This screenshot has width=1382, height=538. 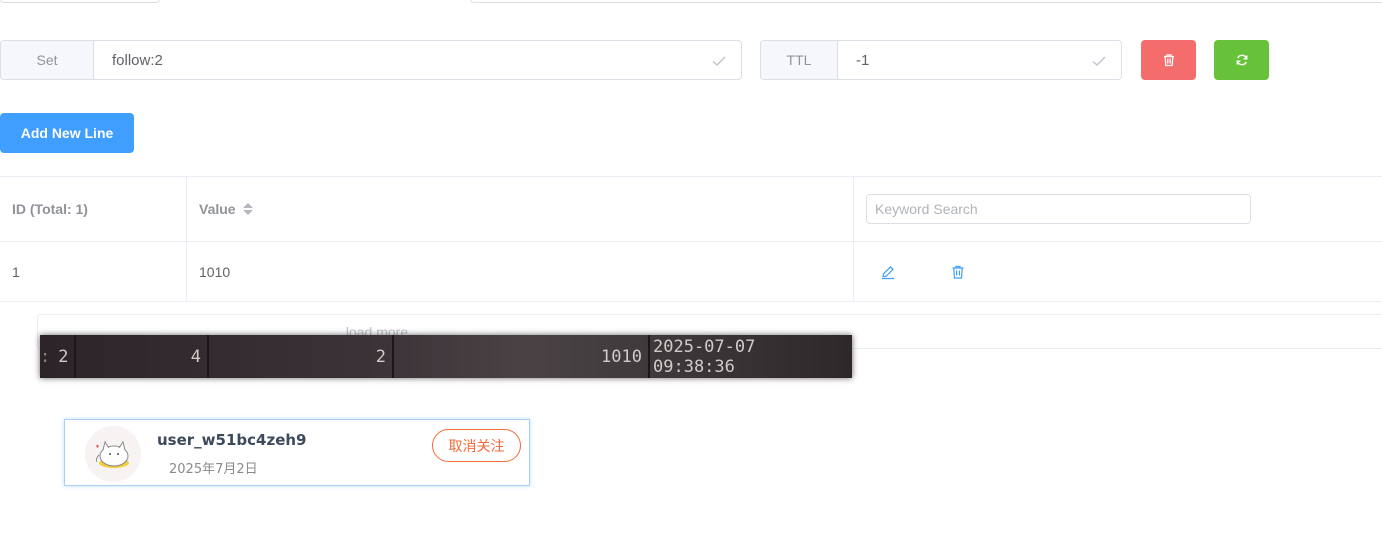 What do you see at coordinates (248, 209) in the screenshot?
I see `sort-icon` at bounding box center [248, 209].